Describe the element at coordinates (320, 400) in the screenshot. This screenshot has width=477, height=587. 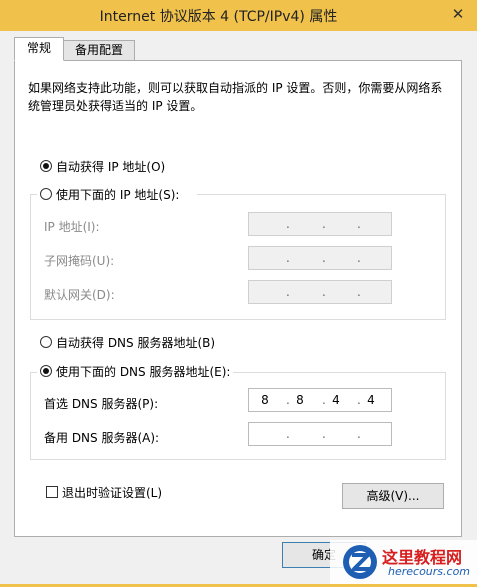
I see `preferred-dns-field: 8 . 8 . 4 . 4` at that location.